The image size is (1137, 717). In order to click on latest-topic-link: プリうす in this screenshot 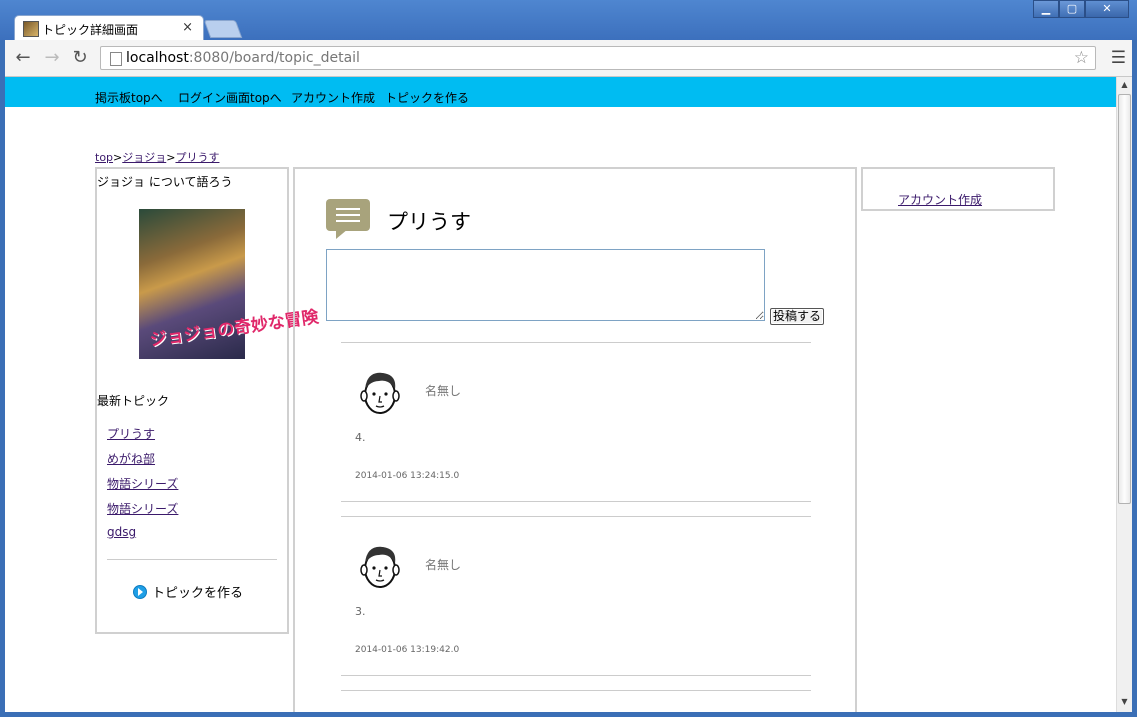, I will do `click(131, 434)`.